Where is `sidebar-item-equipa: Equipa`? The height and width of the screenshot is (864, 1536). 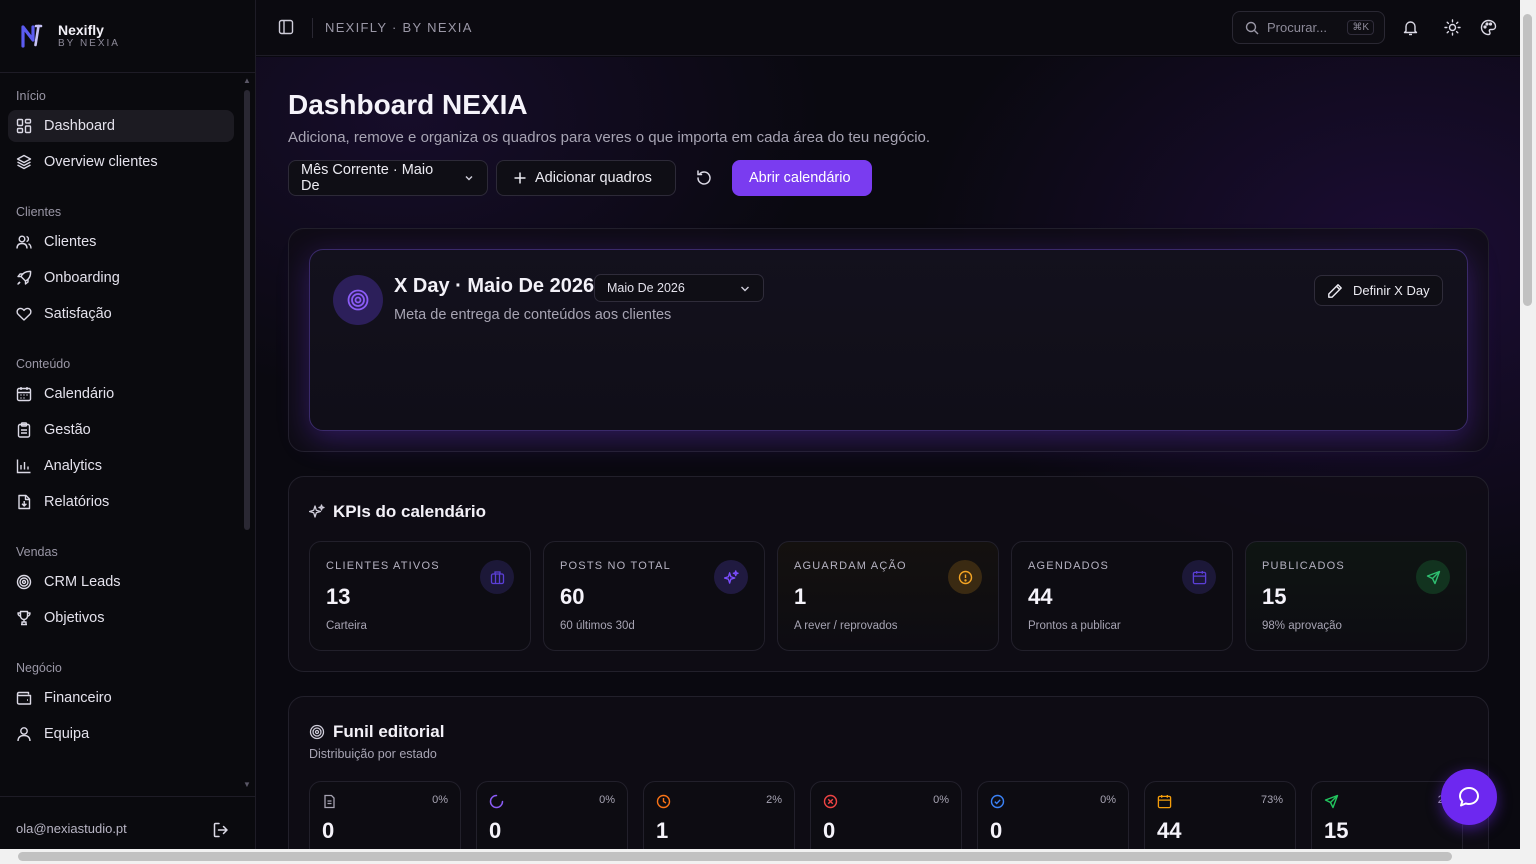
sidebar-item-equipa: Equipa is located at coordinates (121, 734).